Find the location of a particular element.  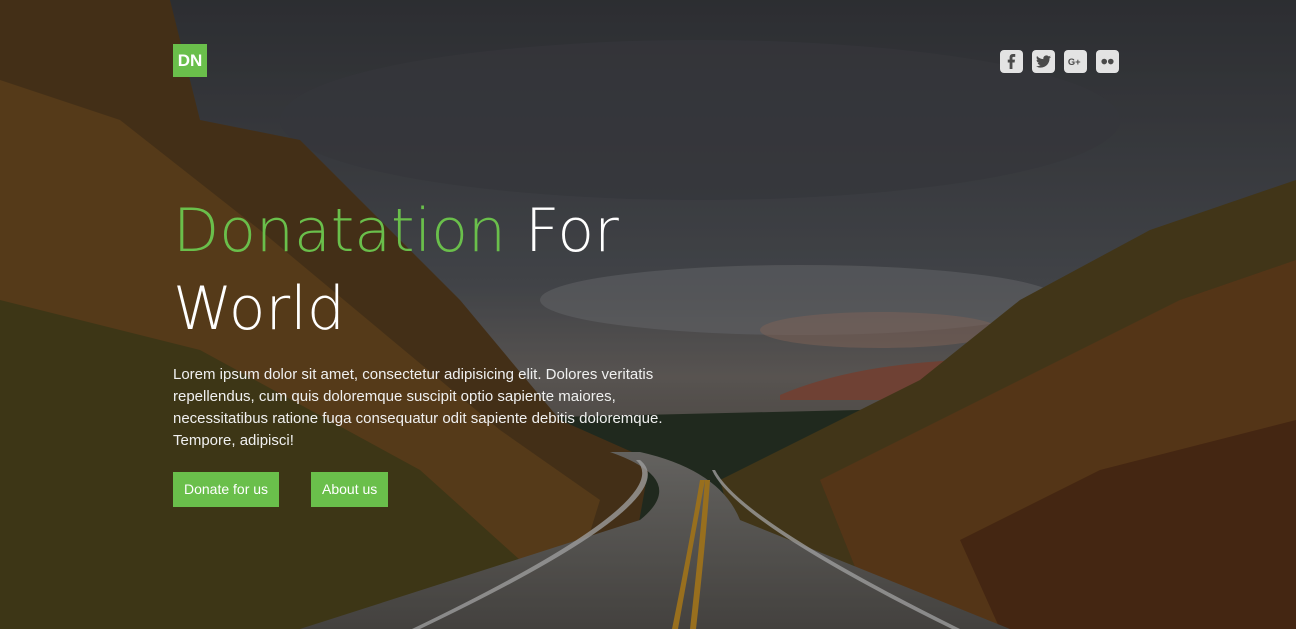

svg-text: G+ is located at coordinates (1074, 62).